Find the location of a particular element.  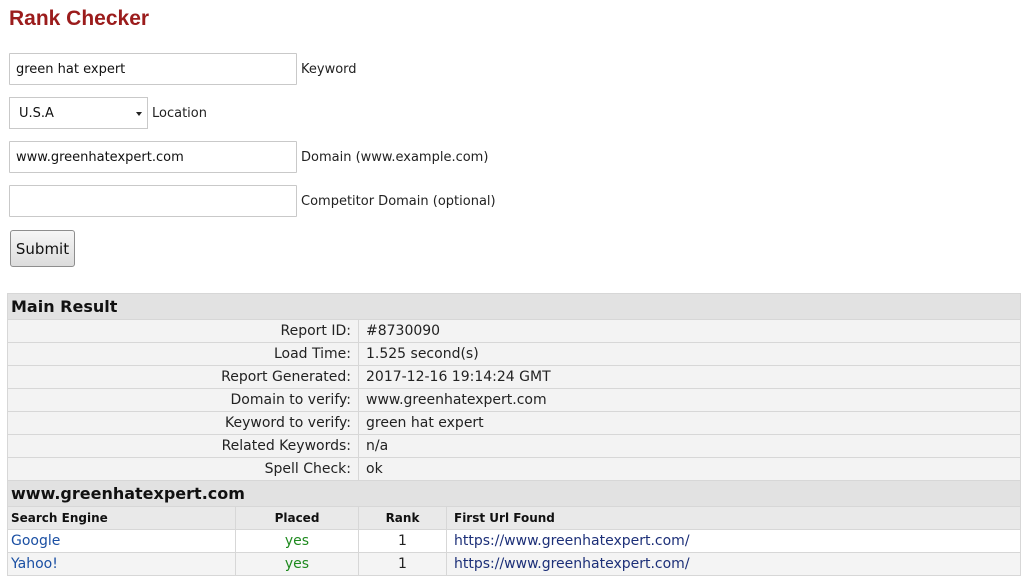

keyword-label: Keyword is located at coordinates (329, 69).